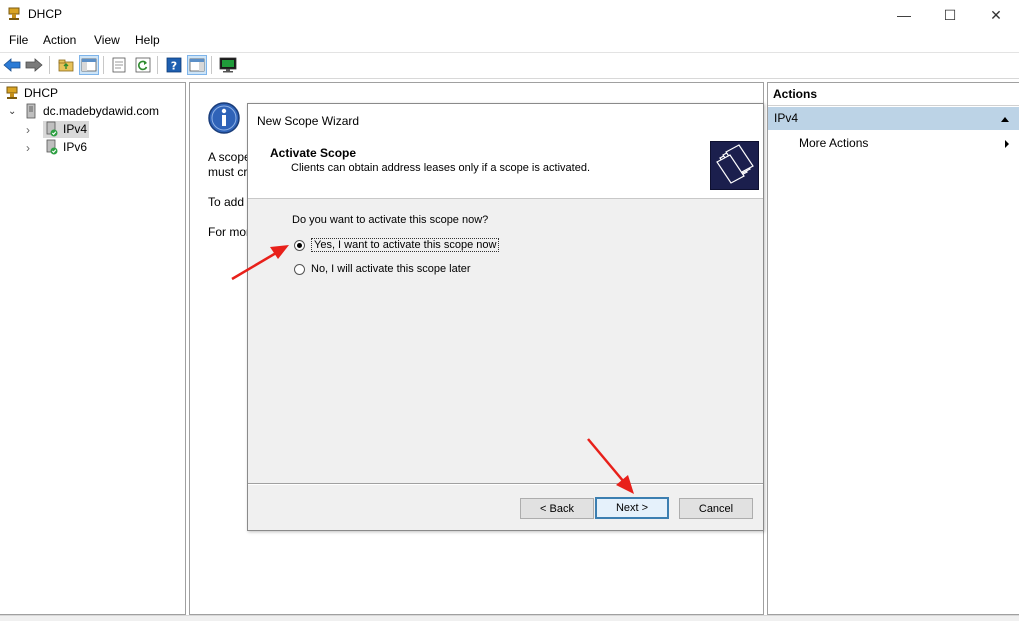 The width and height of the screenshot is (1019, 621). What do you see at coordinates (313, 153) in the screenshot?
I see `wizard-heading: Activate Scope` at bounding box center [313, 153].